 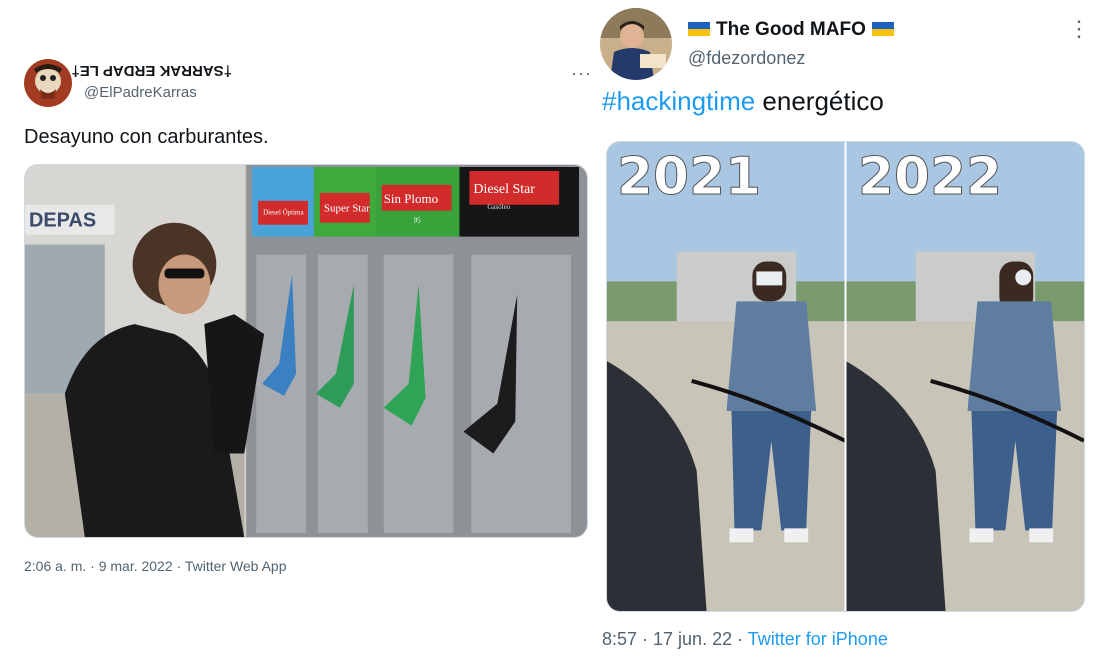 I want to click on tweet-source-link: Twitter for iPhone, so click(x=818, y=639).